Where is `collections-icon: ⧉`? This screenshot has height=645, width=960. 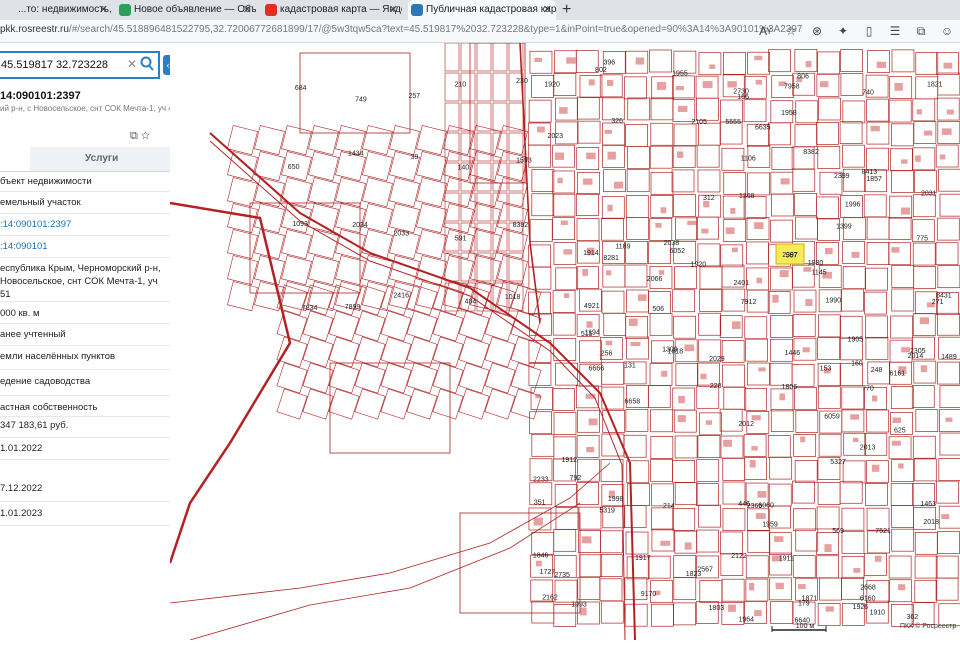
collections-icon: ⧉ is located at coordinates (921, 31).